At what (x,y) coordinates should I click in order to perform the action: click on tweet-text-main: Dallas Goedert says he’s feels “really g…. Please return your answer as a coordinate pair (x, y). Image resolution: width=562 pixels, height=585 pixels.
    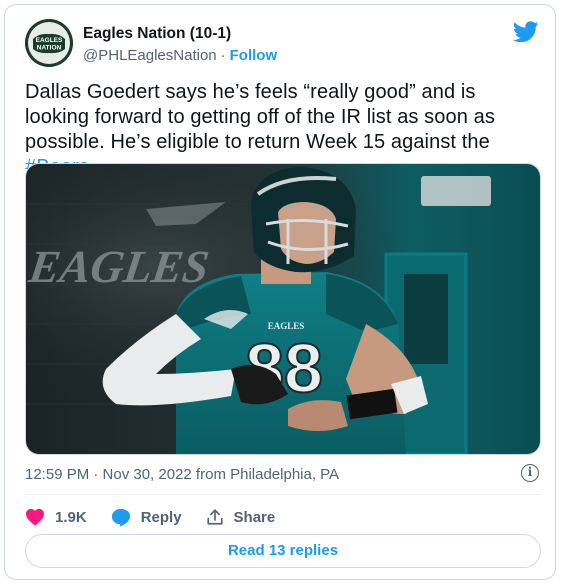
    Looking at the image, I should click on (260, 117).